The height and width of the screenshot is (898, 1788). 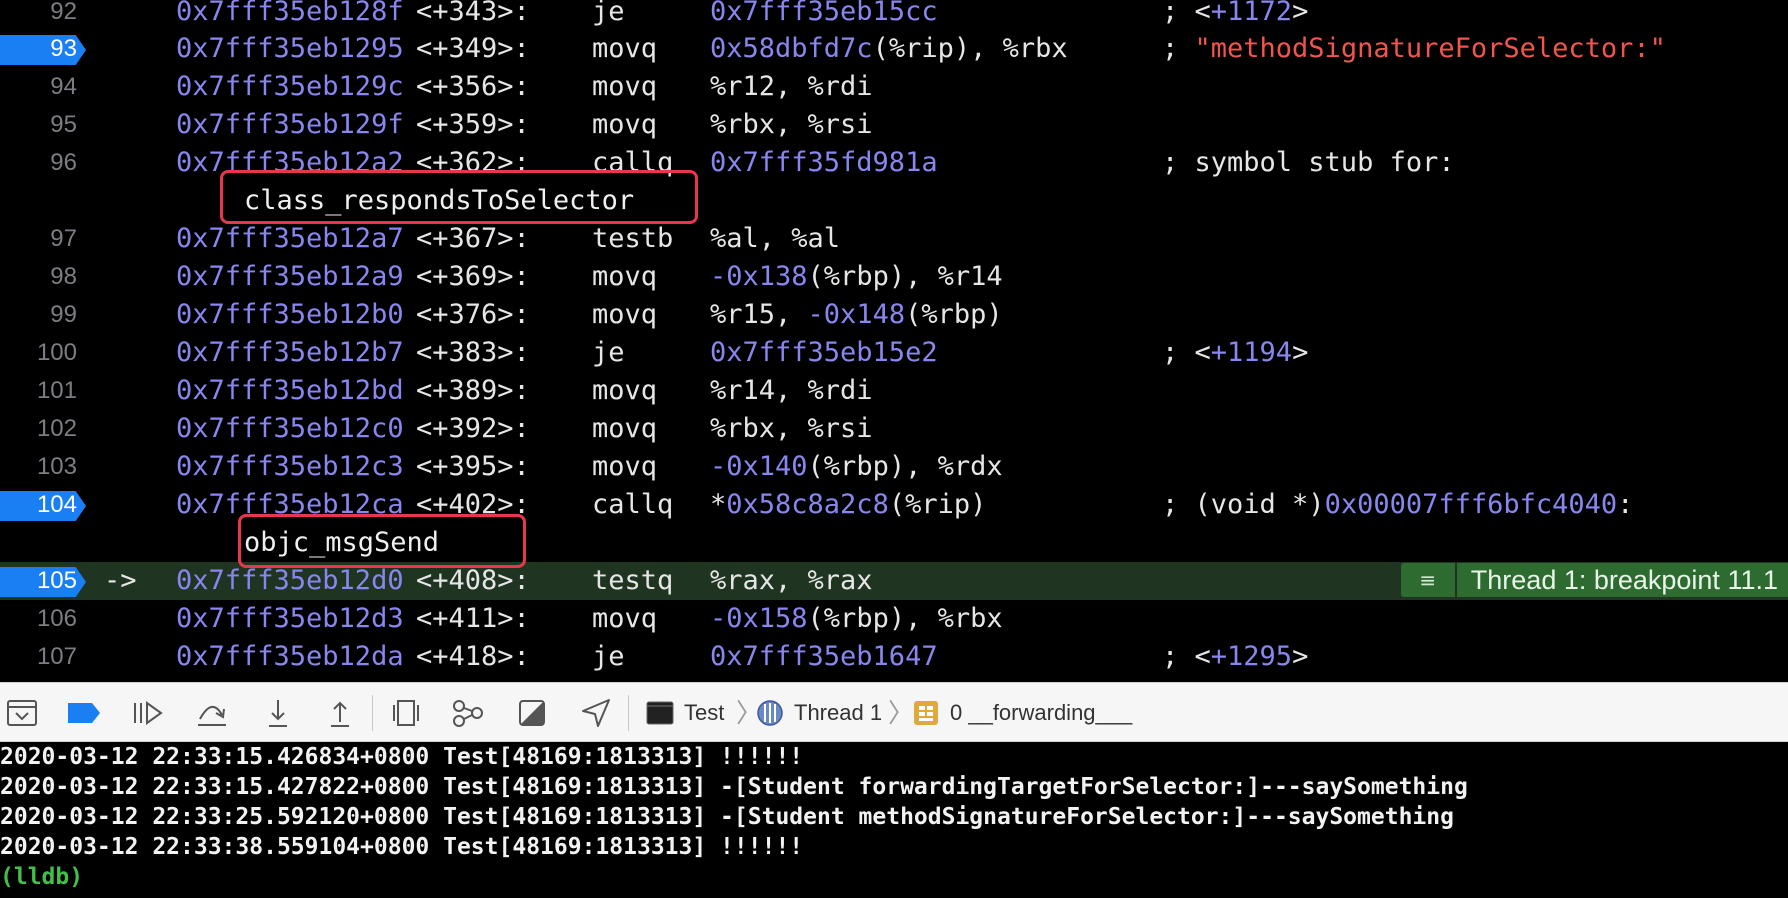 I want to click on comment-number: 0x00007fff6bfc4040, so click(x=1471, y=504).